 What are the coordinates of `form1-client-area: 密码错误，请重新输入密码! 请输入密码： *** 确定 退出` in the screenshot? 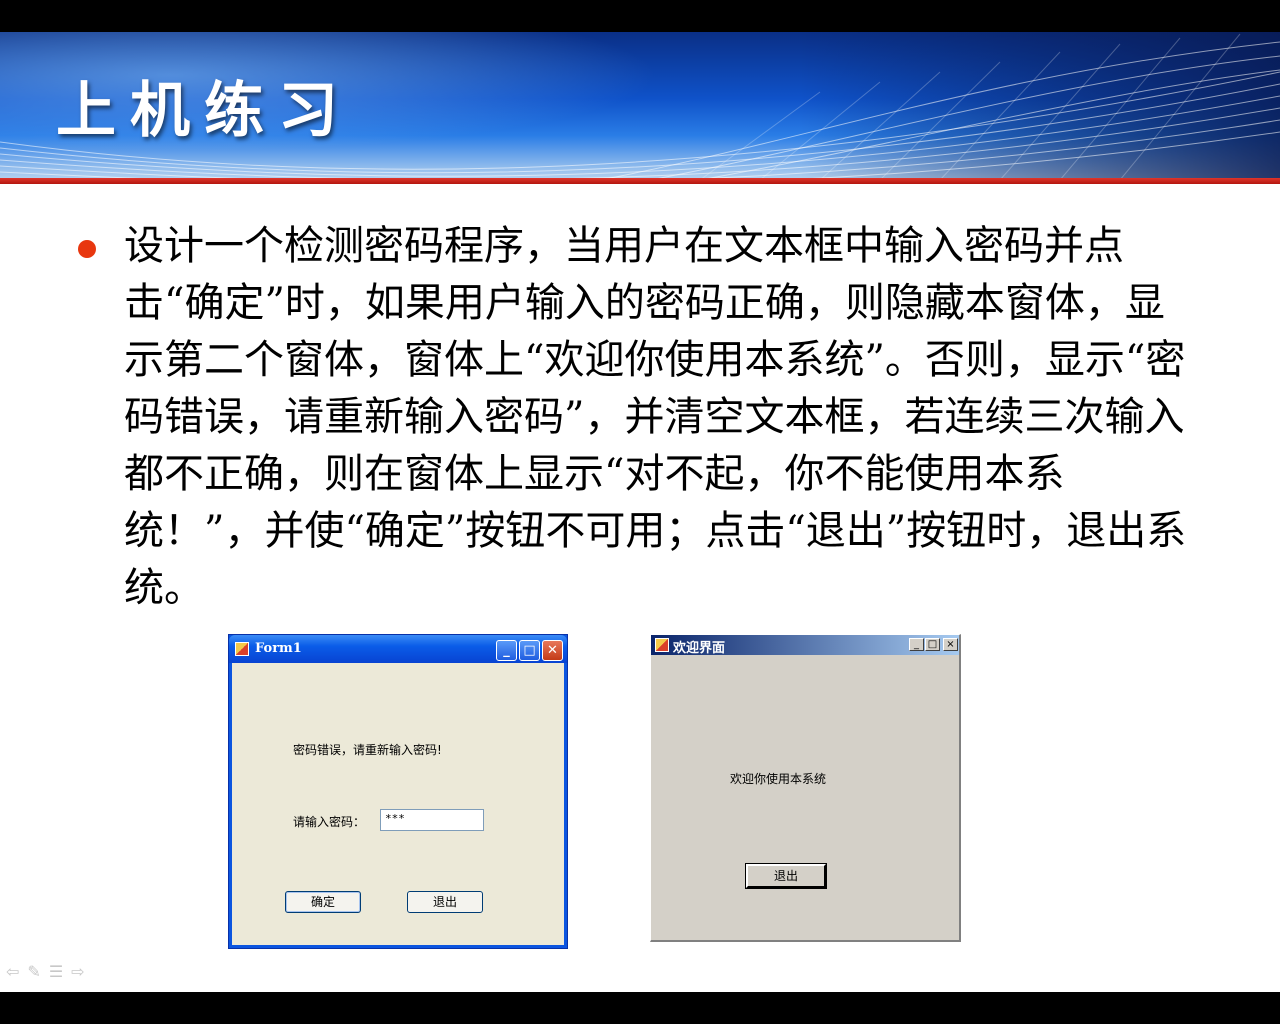 It's located at (398, 804).